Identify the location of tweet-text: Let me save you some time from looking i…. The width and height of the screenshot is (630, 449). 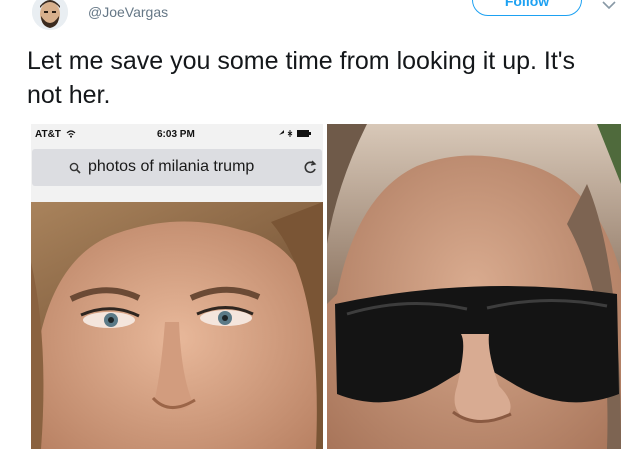
(301, 78).